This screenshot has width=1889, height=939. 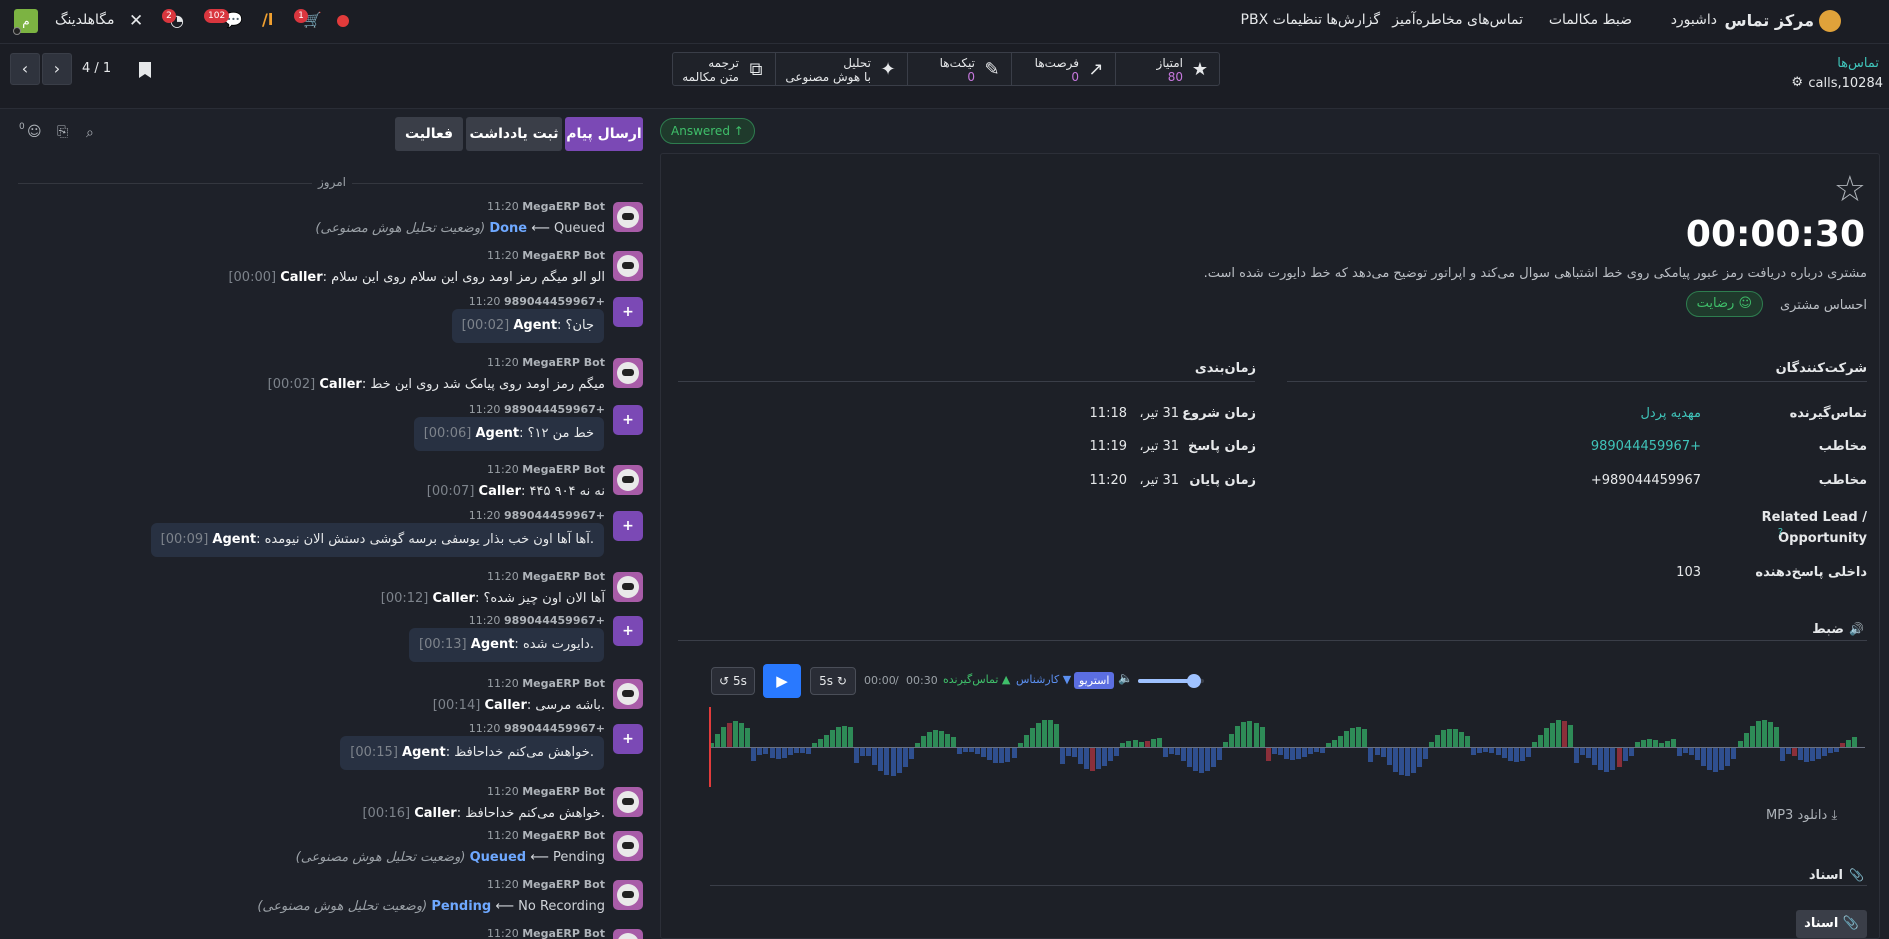 I want to click on pager-next-button: ›, so click(x=57, y=69).